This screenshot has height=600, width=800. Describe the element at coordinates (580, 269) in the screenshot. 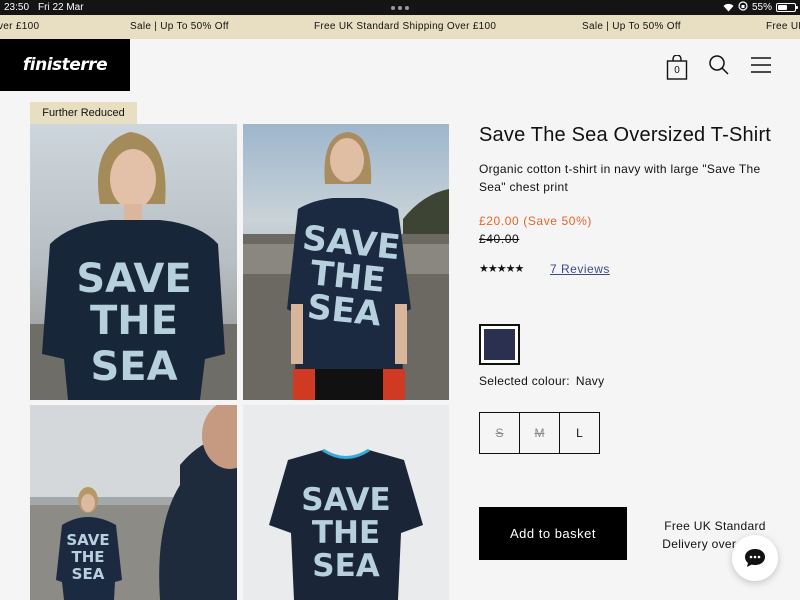

I see `reviews-link: 7 Reviews` at that location.